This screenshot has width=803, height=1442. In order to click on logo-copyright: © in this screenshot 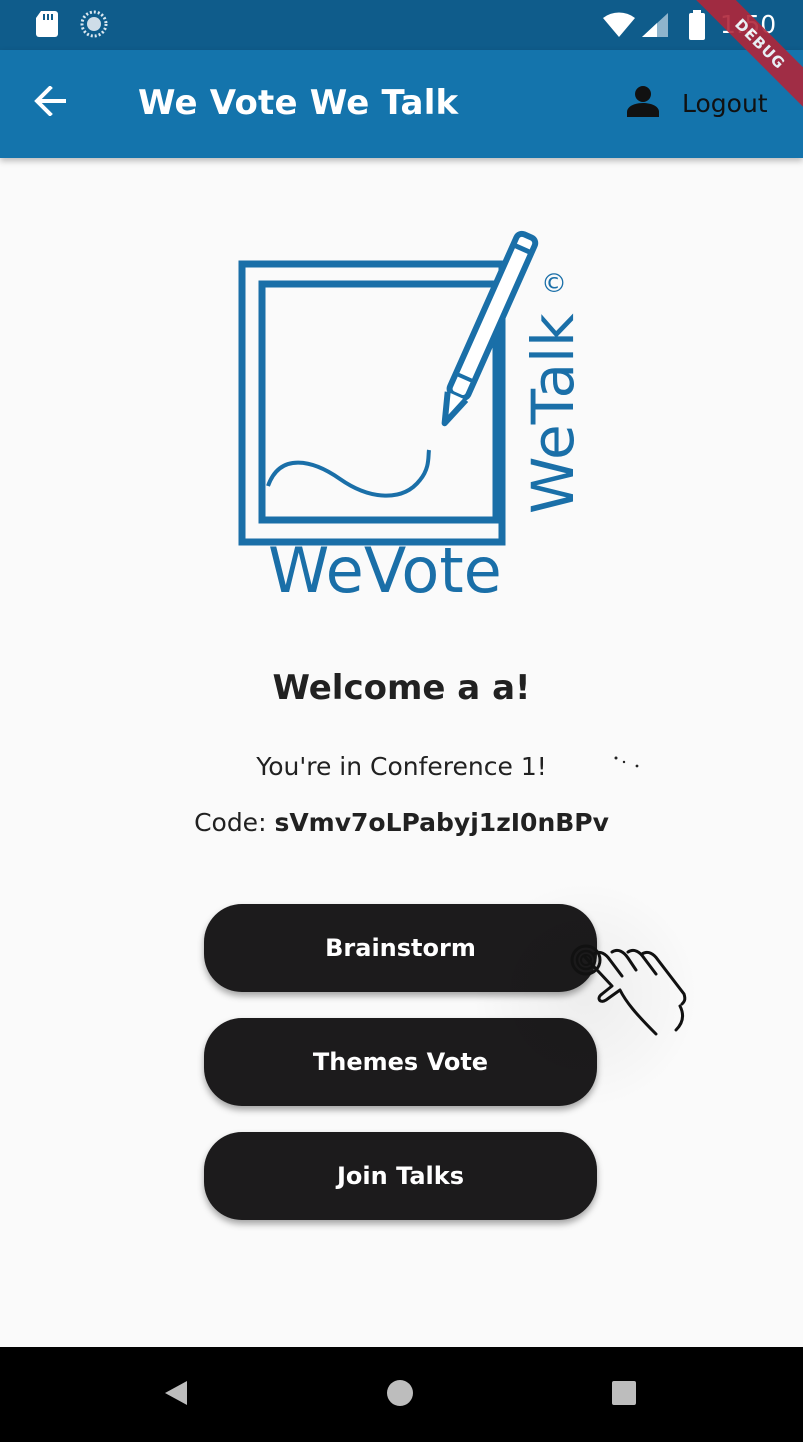, I will do `click(554, 284)`.